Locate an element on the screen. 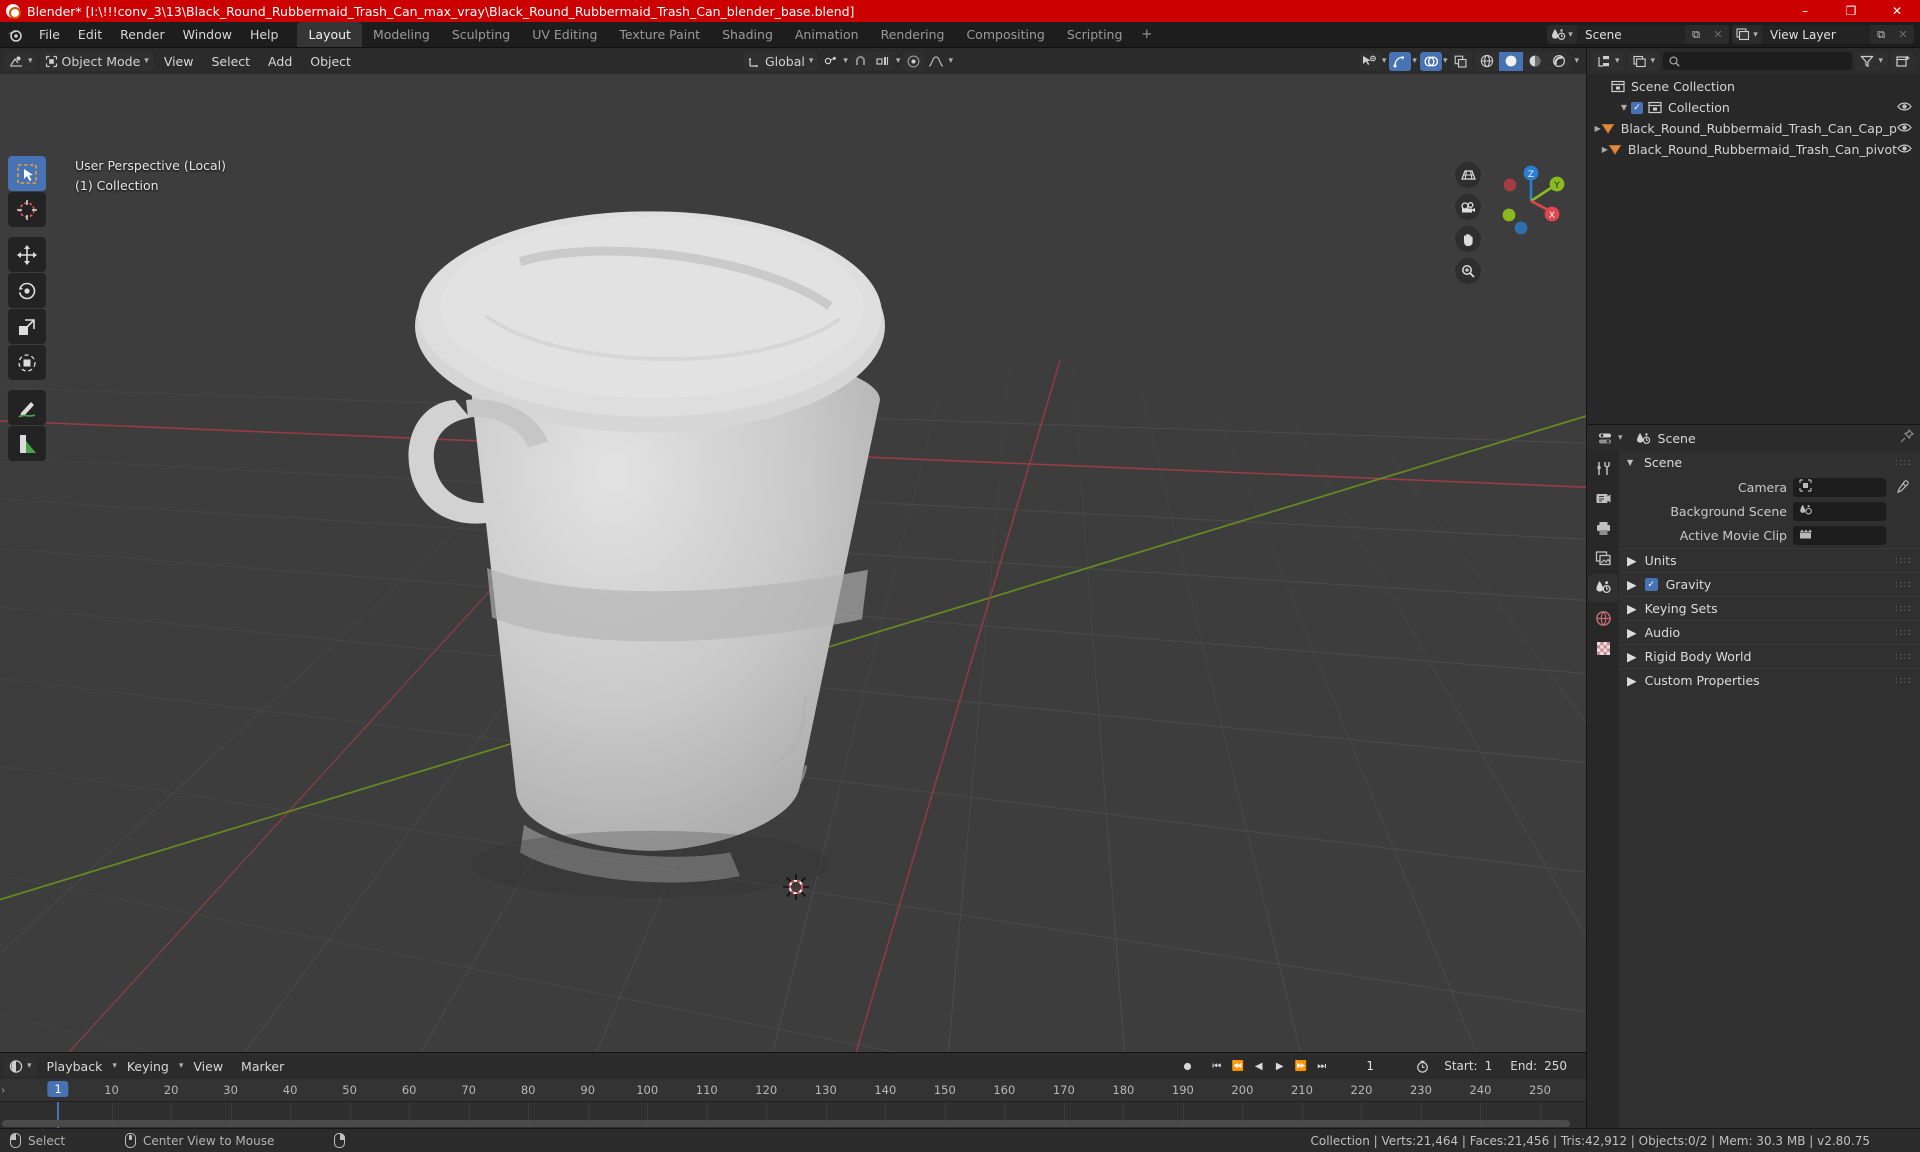 This screenshot has width=1920, height=1152. view-layer-selector: ▾ View Layer ⧉ ✕ is located at coordinates (1823, 34).